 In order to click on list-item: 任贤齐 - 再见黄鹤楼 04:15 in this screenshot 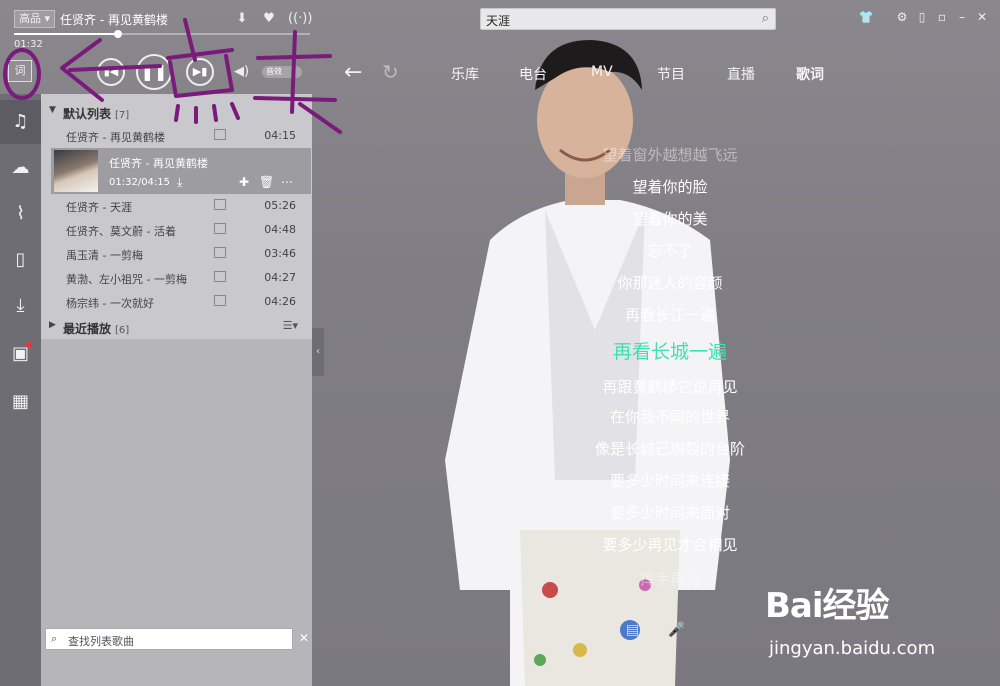, I will do `click(176, 136)`.